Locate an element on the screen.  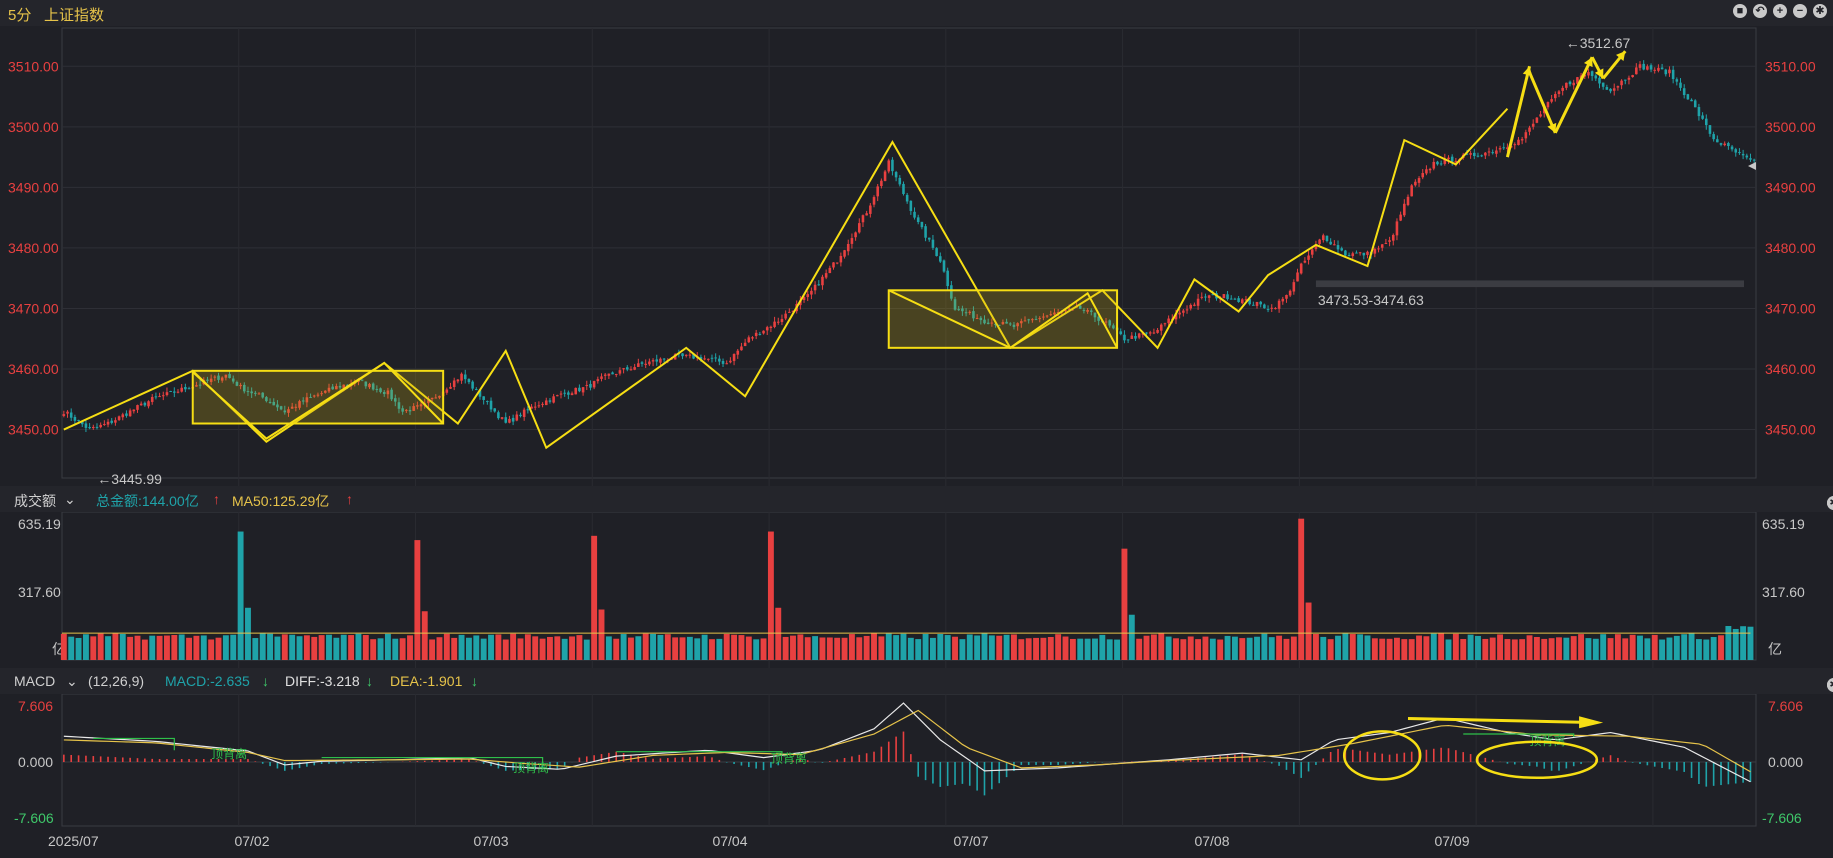
volume-indicator-name: 成交额 is located at coordinates (35, 501).